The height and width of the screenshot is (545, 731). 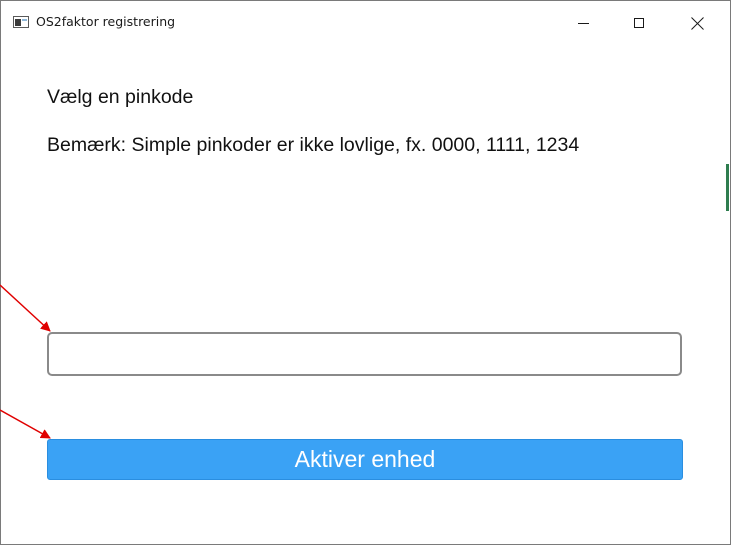 What do you see at coordinates (21, 22) in the screenshot?
I see `app-icon` at bounding box center [21, 22].